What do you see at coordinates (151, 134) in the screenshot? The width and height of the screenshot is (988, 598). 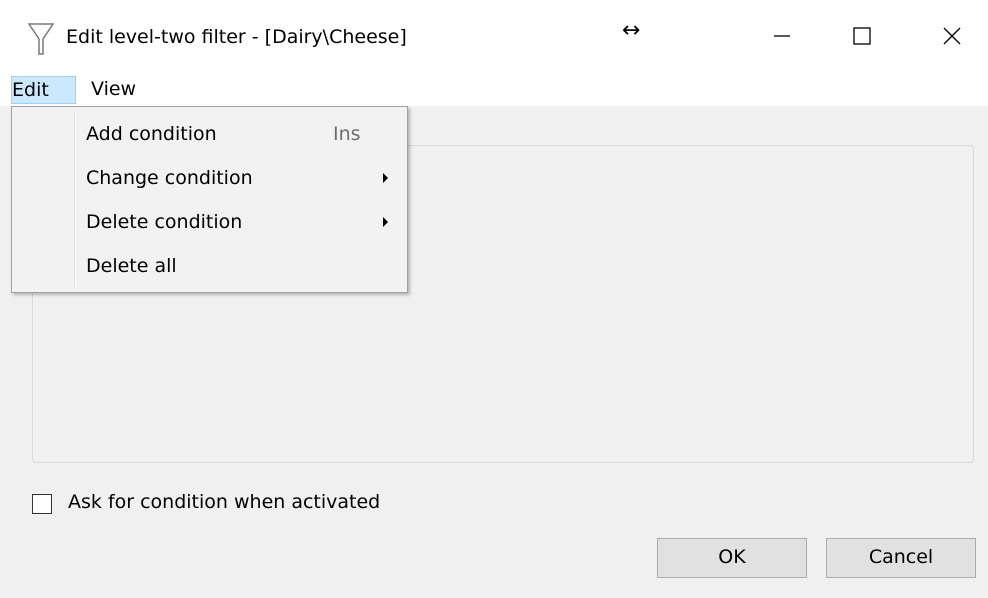 I see `menu-item-label: Add condition` at bounding box center [151, 134].